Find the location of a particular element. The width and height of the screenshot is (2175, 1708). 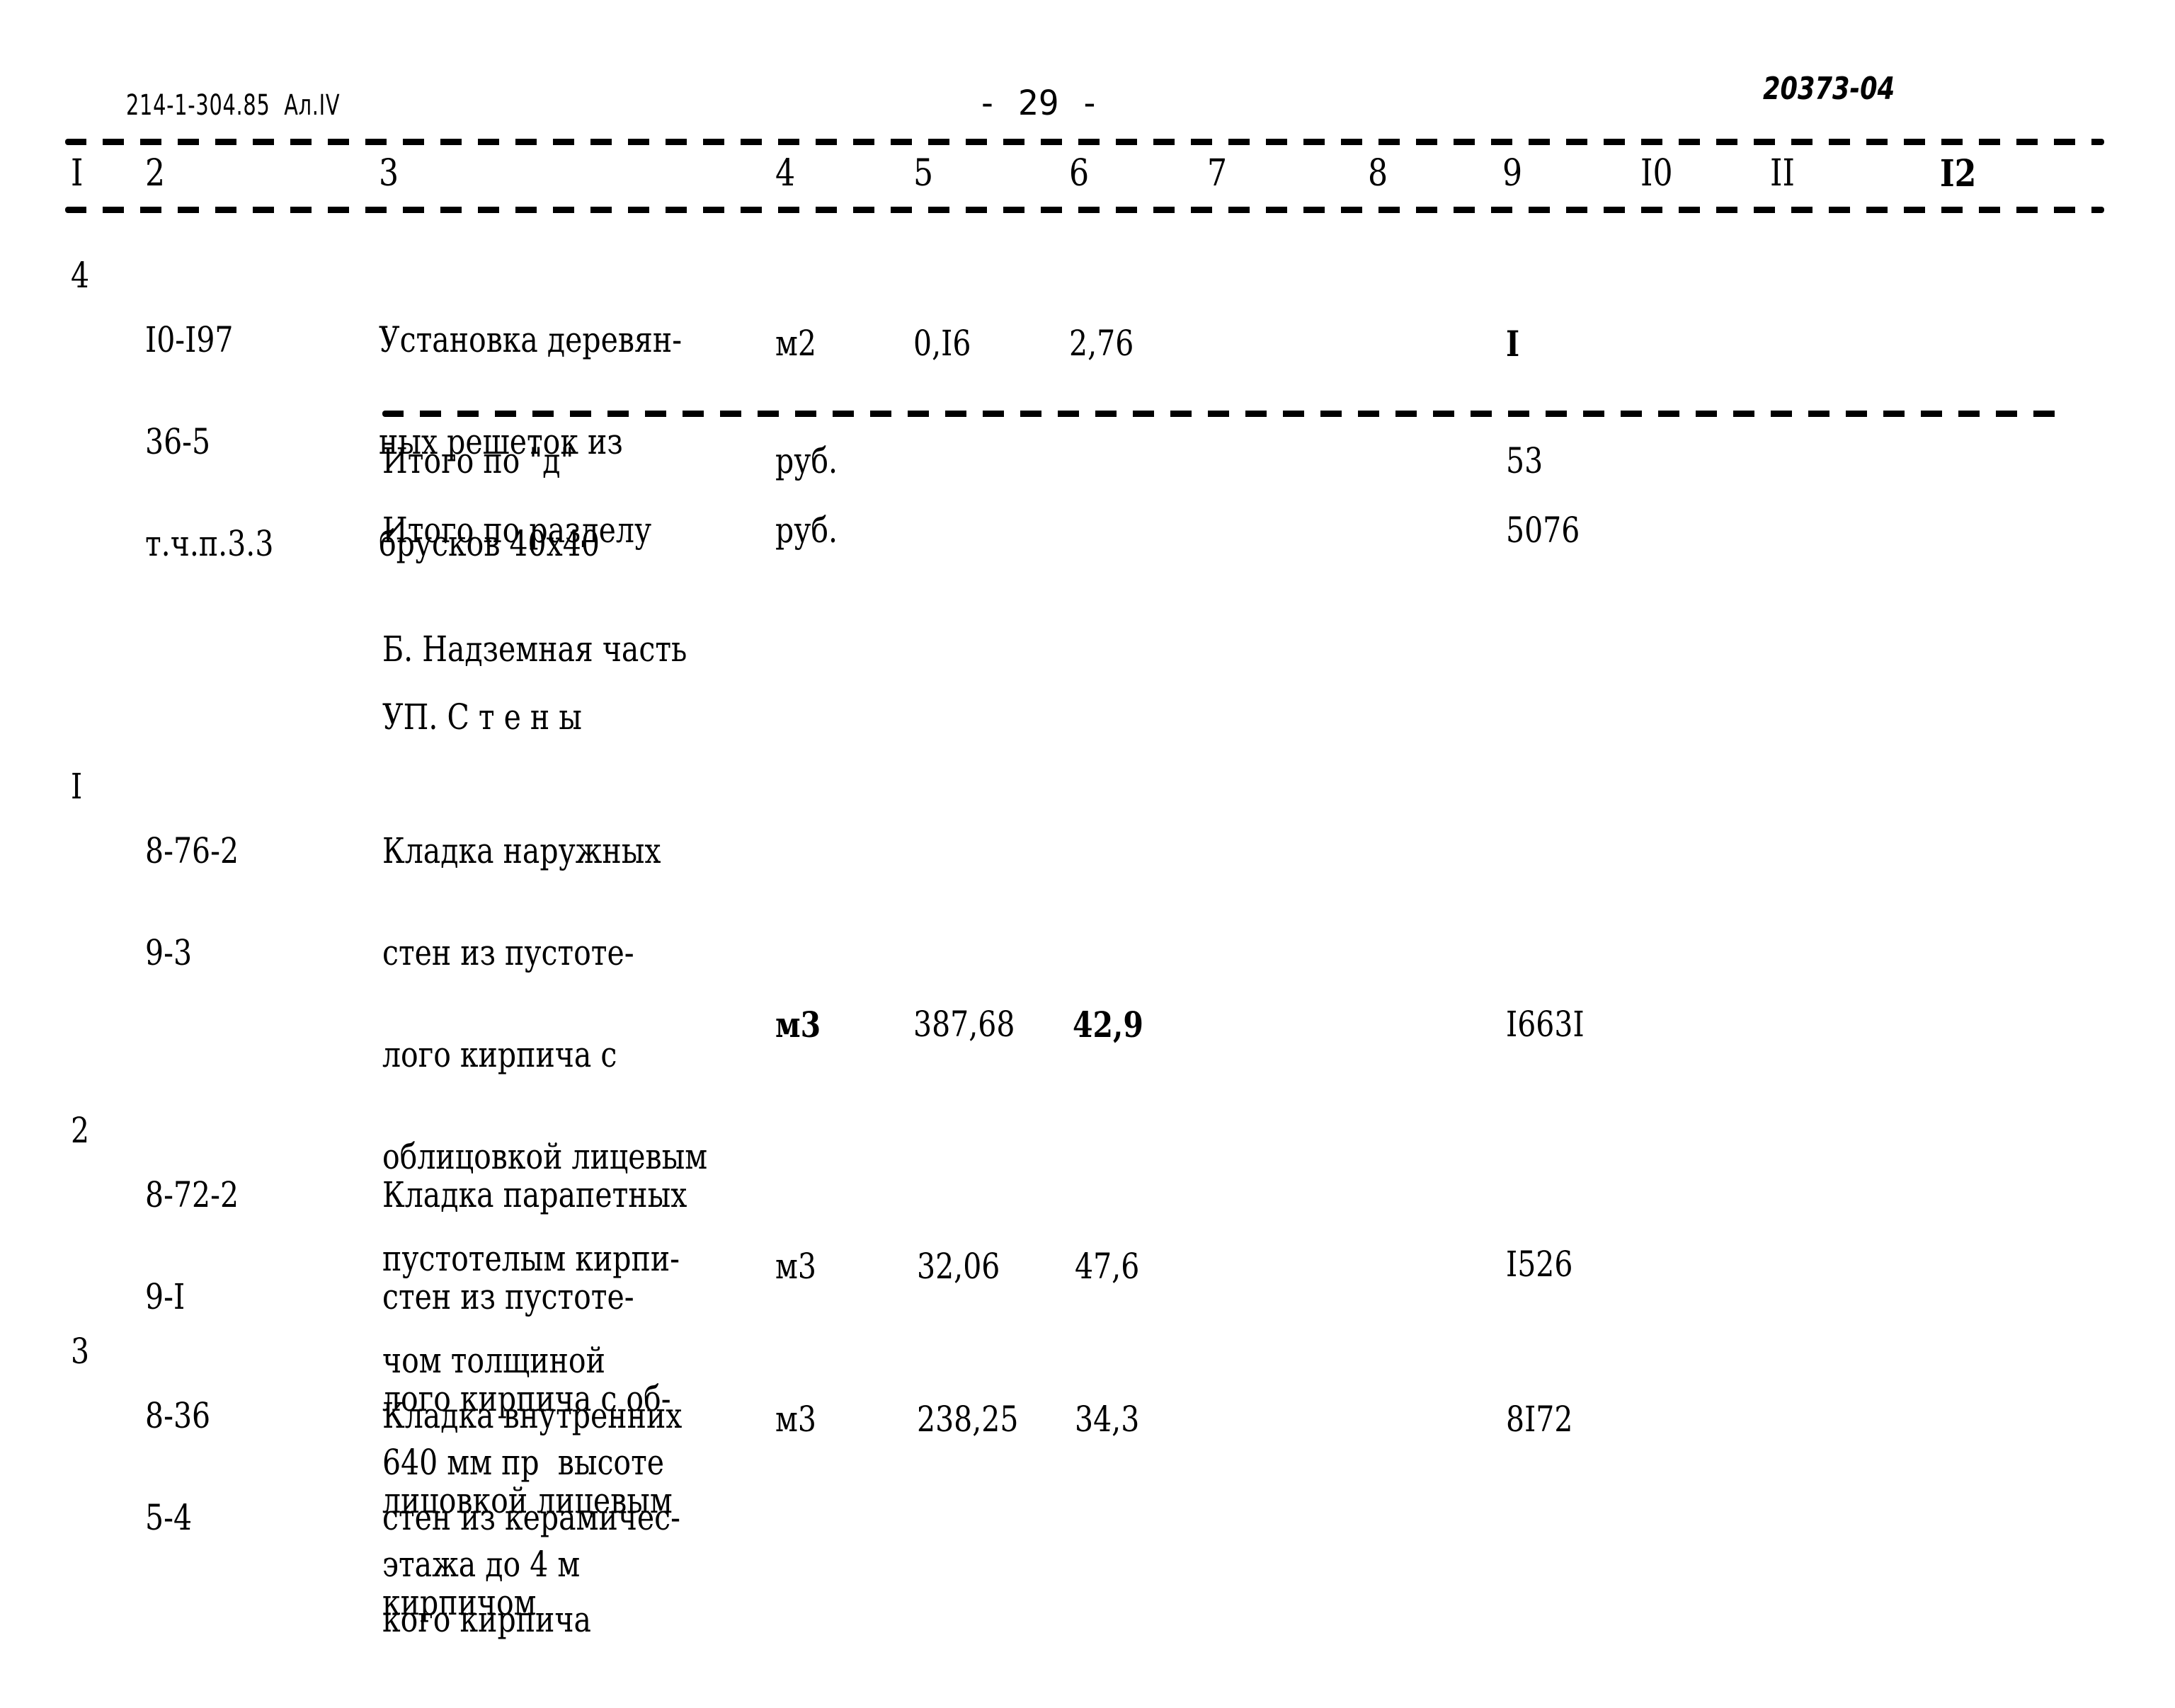

description-line: Установка деревян- is located at coordinates (531, 339).